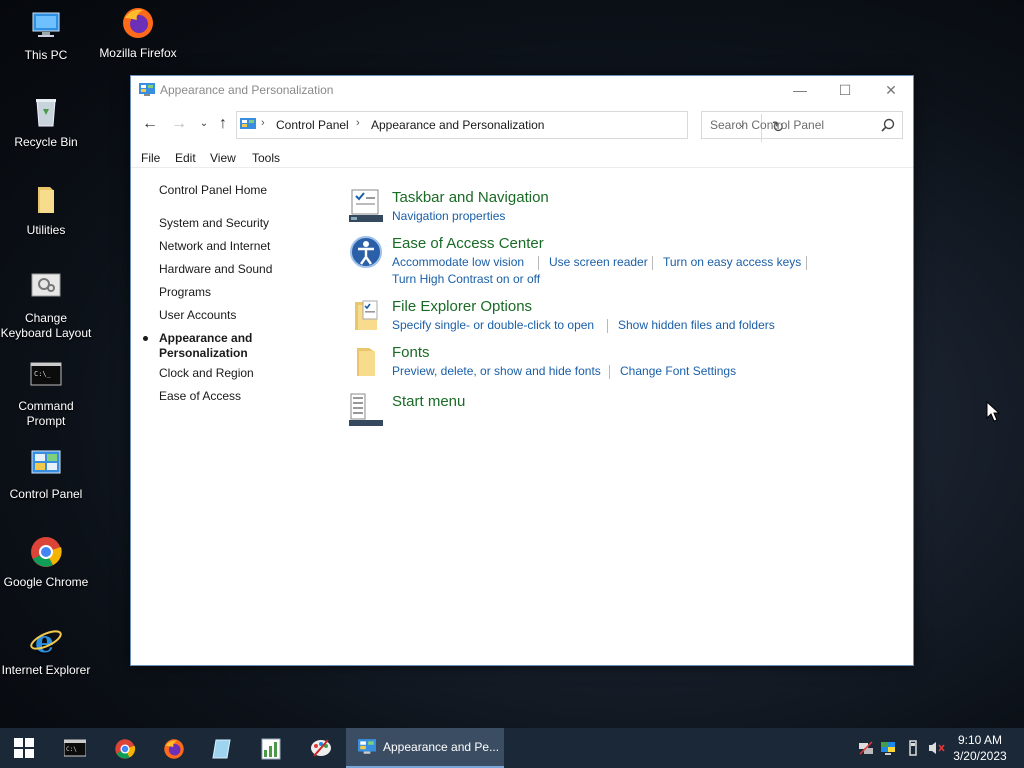 This screenshot has height=768, width=1024. Describe the element at coordinates (150, 158) in the screenshot. I see `menu-file: File` at that location.